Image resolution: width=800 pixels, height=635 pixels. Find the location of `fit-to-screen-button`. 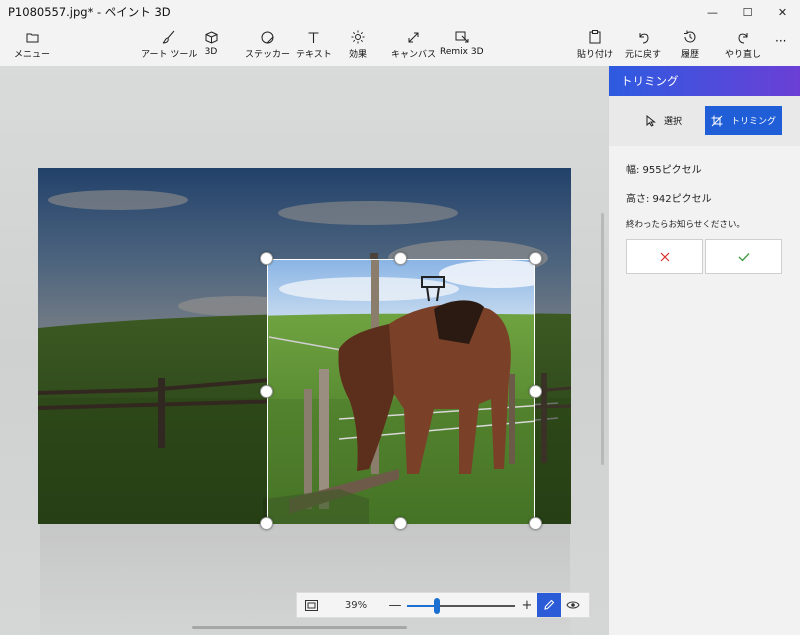

fit-to-screen-button is located at coordinates (311, 605).